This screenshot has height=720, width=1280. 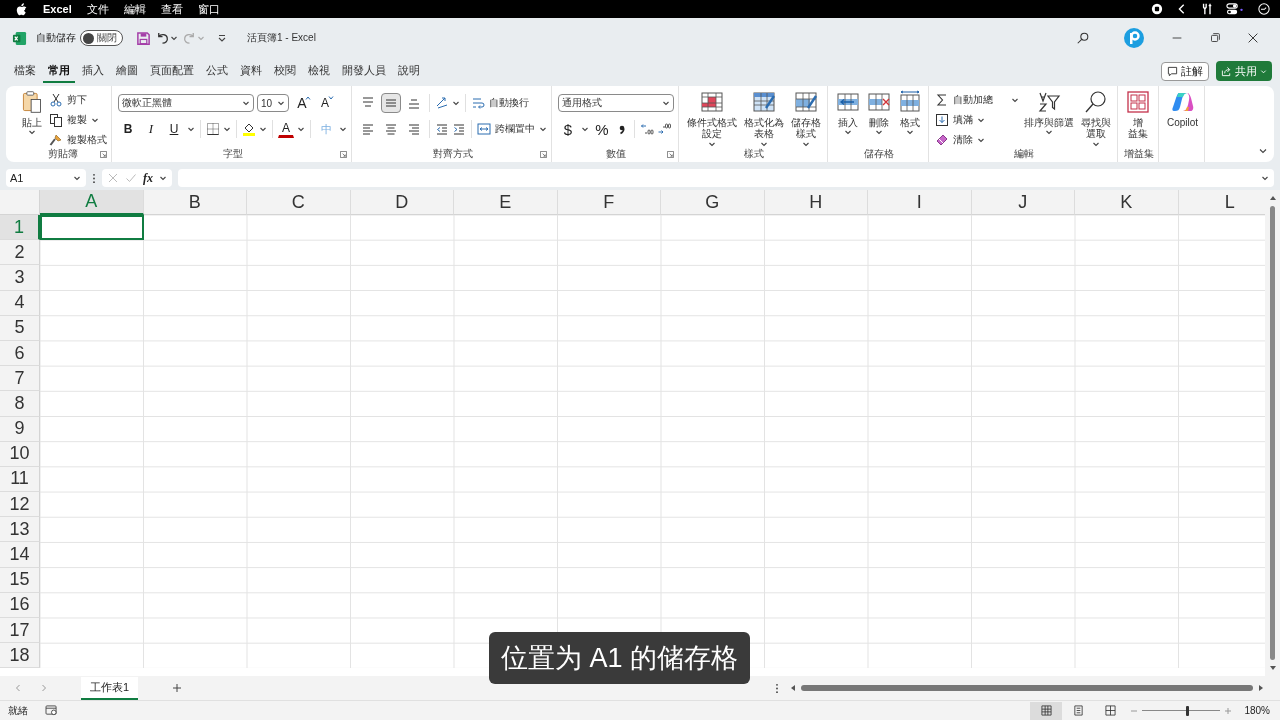 What do you see at coordinates (506, 202) in the screenshot?
I see `column-header: E` at bounding box center [506, 202].